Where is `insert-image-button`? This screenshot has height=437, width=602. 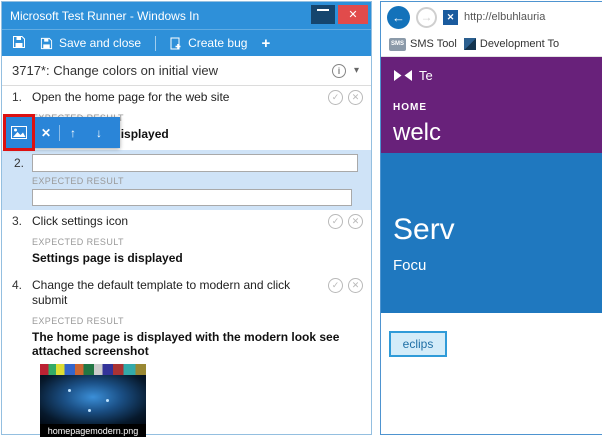
insert-image-button is located at coordinates (19, 132).